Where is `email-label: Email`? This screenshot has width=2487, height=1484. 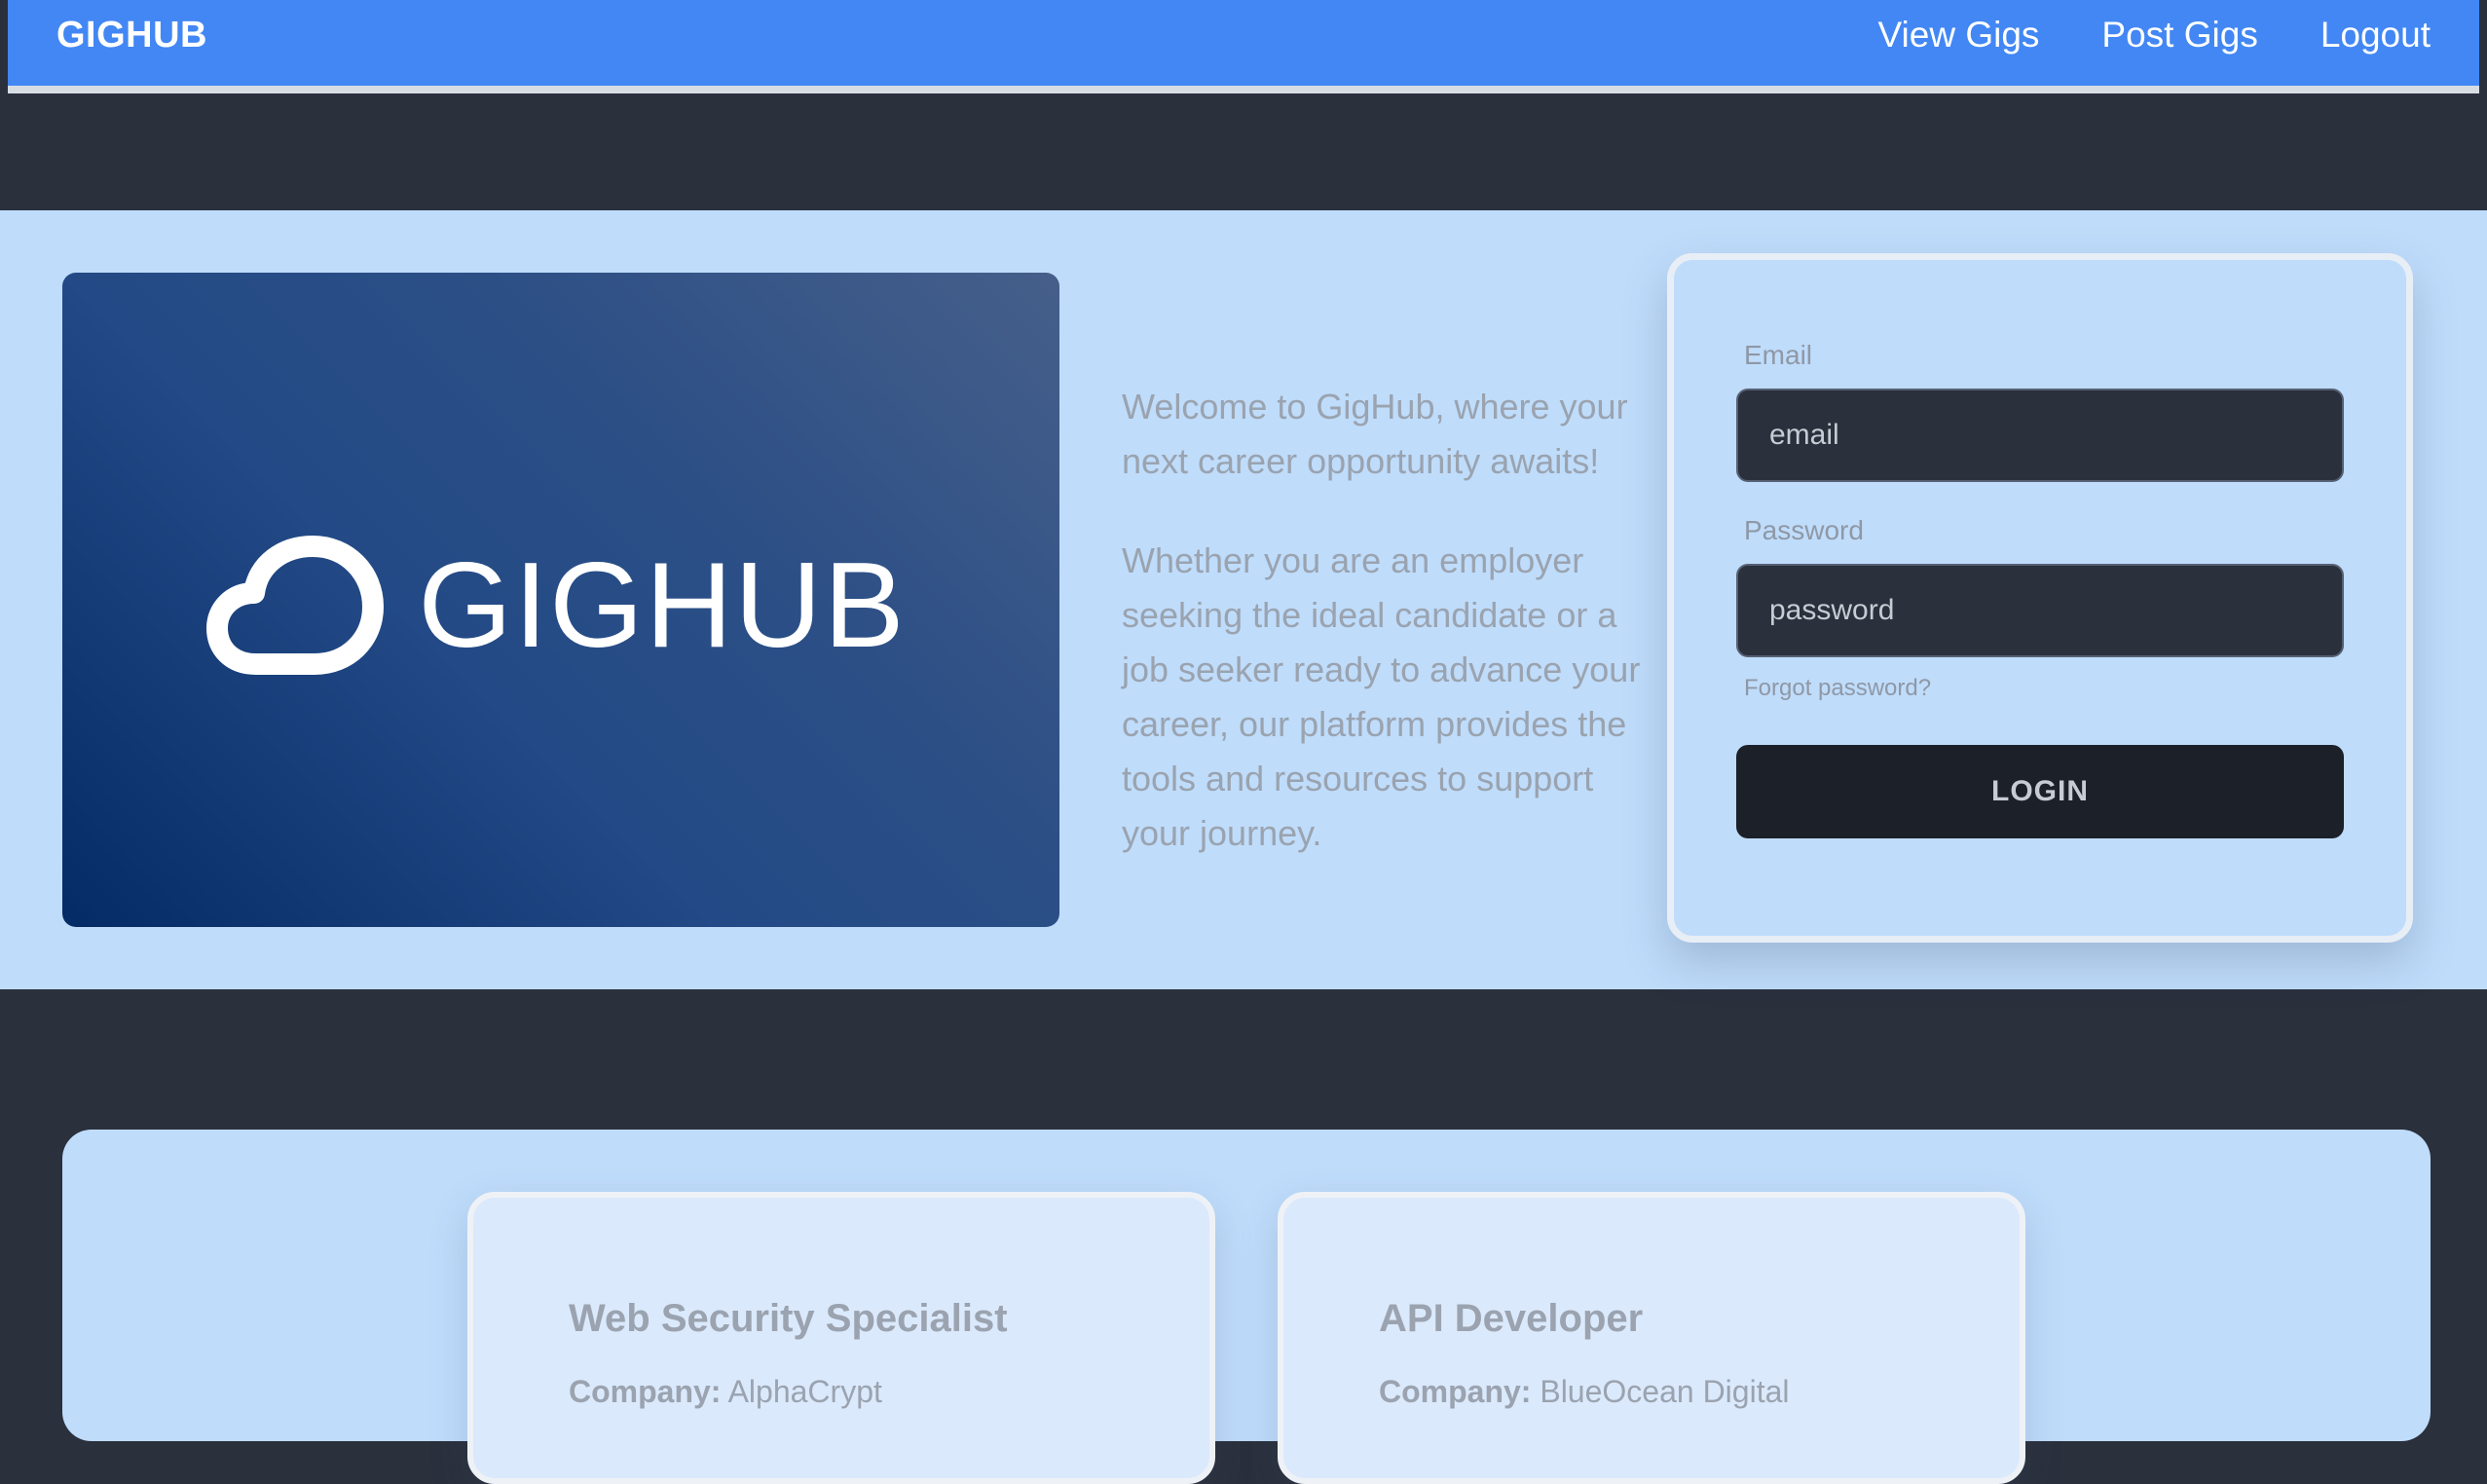 email-label: Email is located at coordinates (1778, 355).